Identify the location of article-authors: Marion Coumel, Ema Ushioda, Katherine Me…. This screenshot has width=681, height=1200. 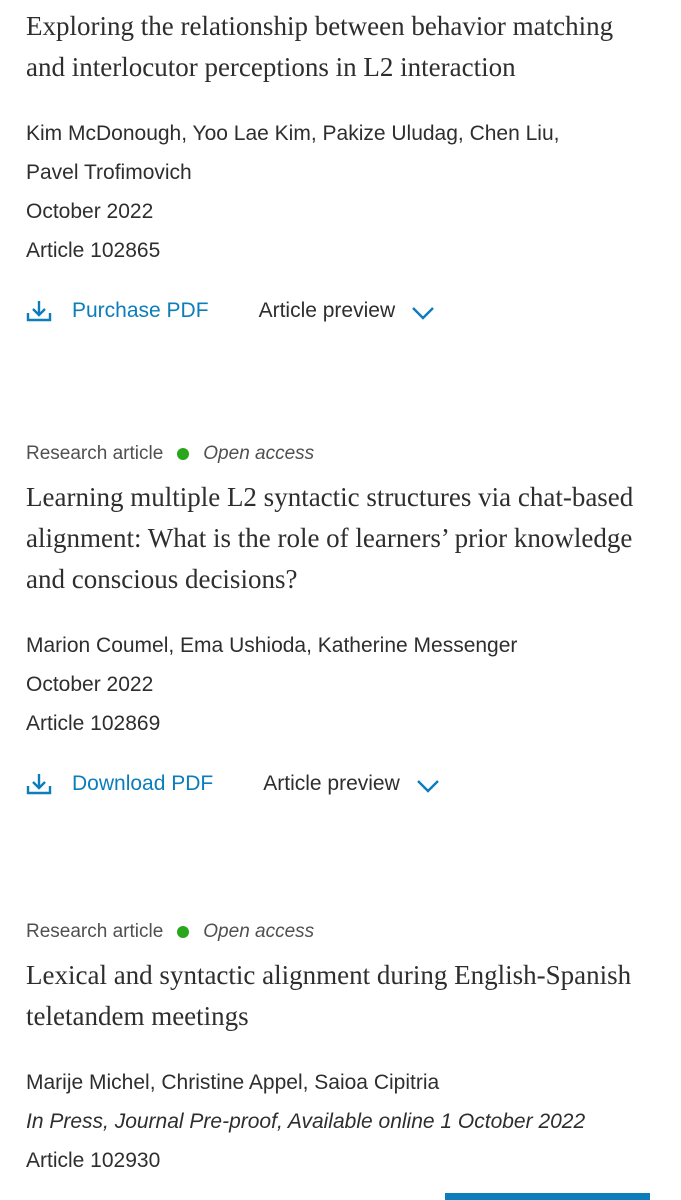
(272, 645).